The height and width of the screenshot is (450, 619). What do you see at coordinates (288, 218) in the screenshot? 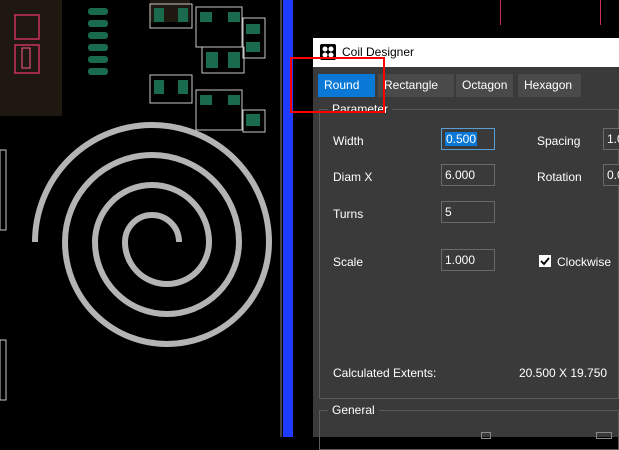
I see `board-edge` at bounding box center [288, 218].